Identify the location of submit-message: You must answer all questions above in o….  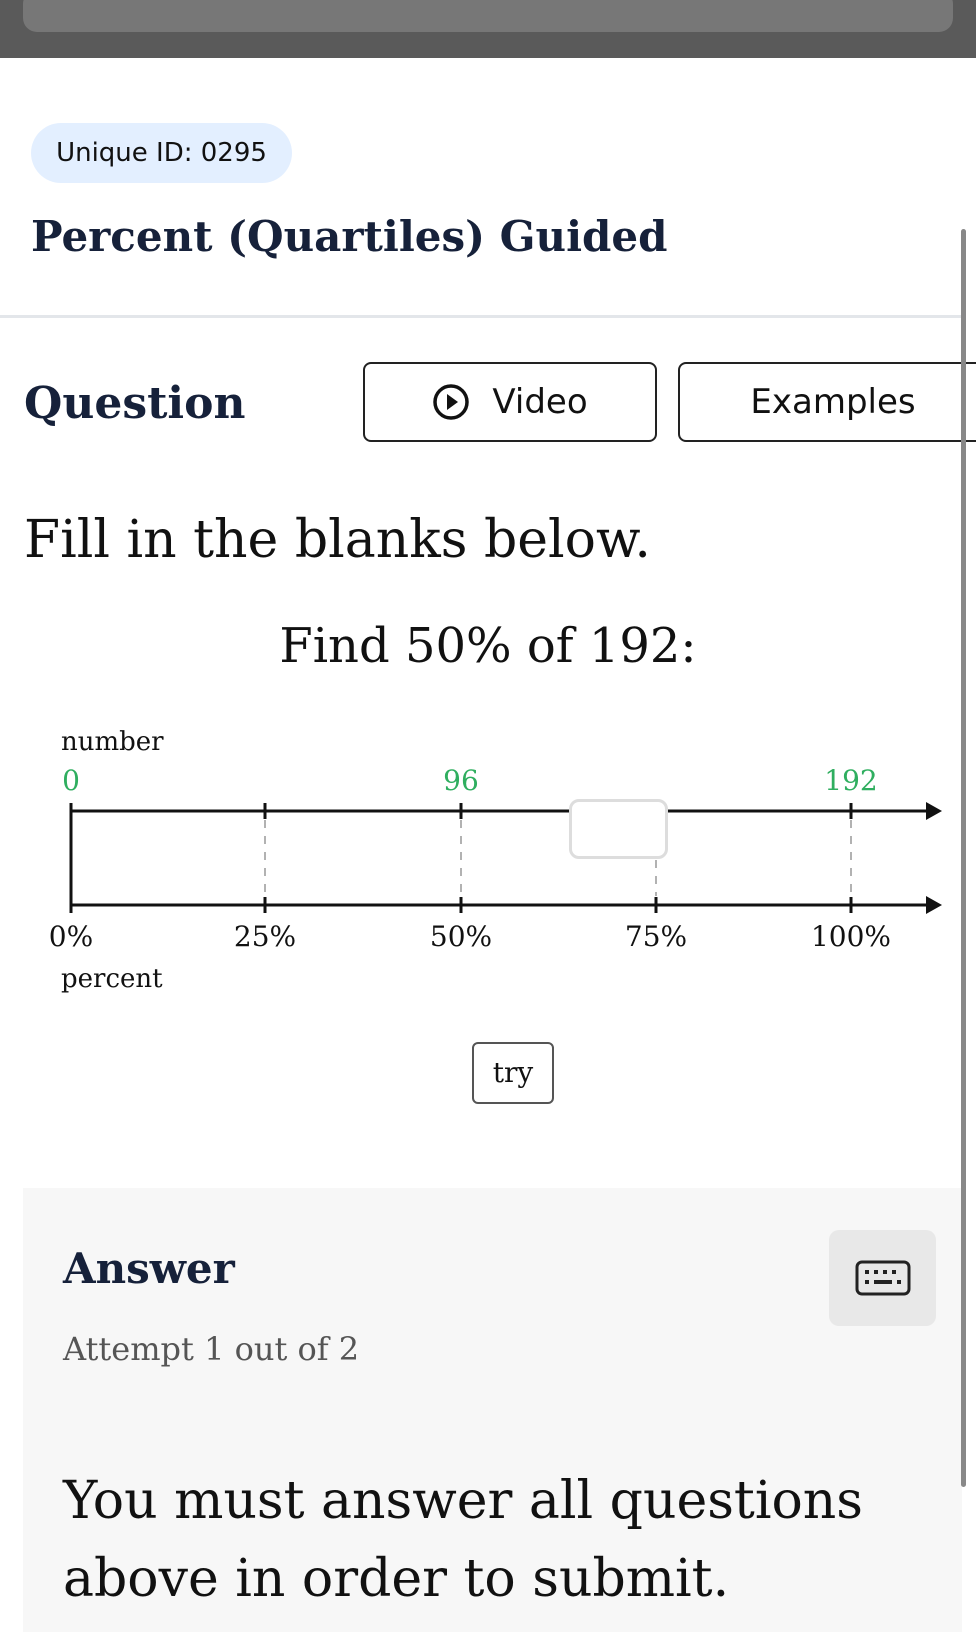
(463, 1540).